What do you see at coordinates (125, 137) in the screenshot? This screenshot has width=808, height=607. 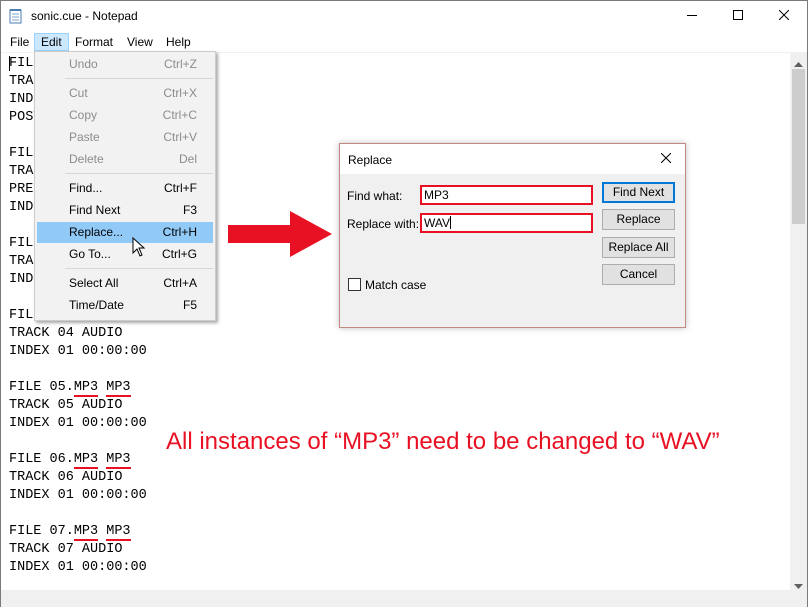 I see `menu-item-paste: Paste Ctrl+V` at bounding box center [125, 137].